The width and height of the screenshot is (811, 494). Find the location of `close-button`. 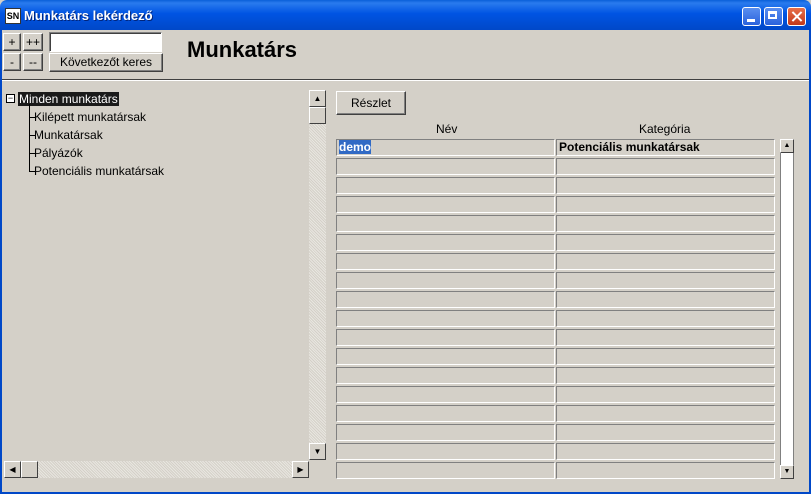

close-button is located at coordinates (796, 16).